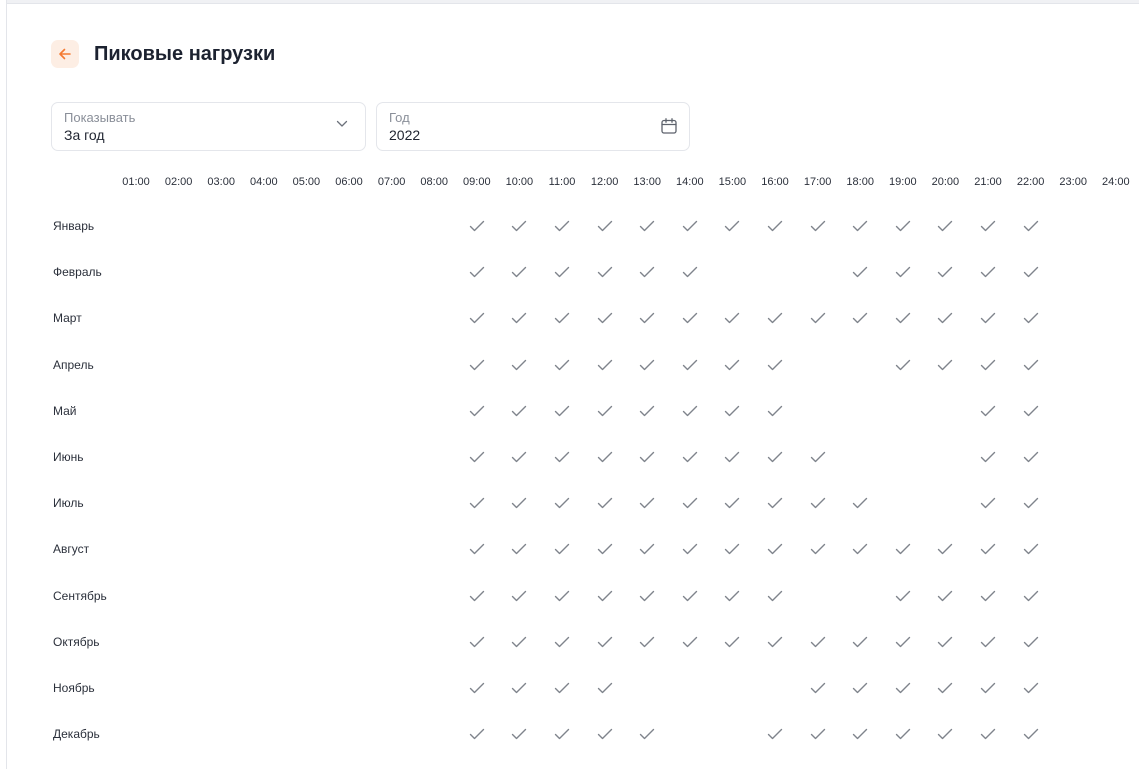 The image size is (1139, 769). Describe the element at coordinates (264, 182) in the screenshot. I see `hour-label: 04:00` at that location.